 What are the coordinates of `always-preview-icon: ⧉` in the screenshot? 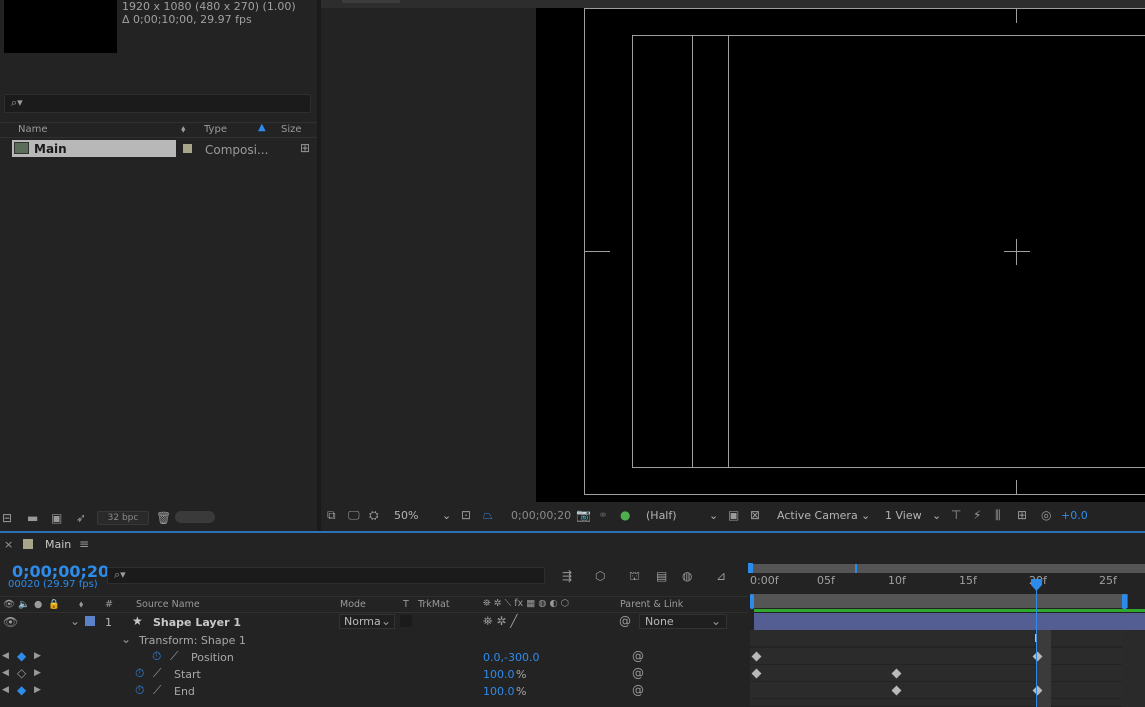 It's located at (331, 515).